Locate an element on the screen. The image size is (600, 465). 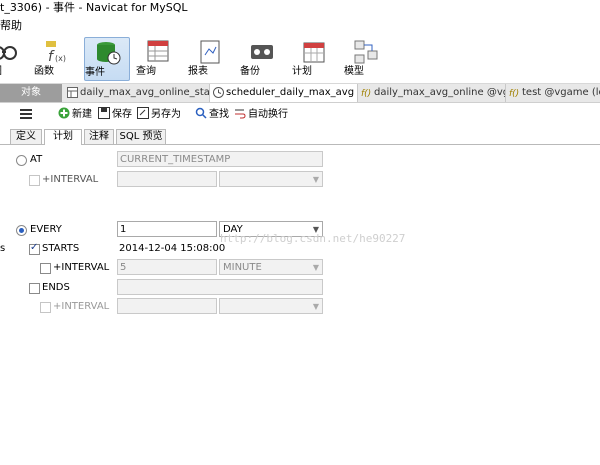
tab-schedule: 计划 is located at coordinates (63, 137).